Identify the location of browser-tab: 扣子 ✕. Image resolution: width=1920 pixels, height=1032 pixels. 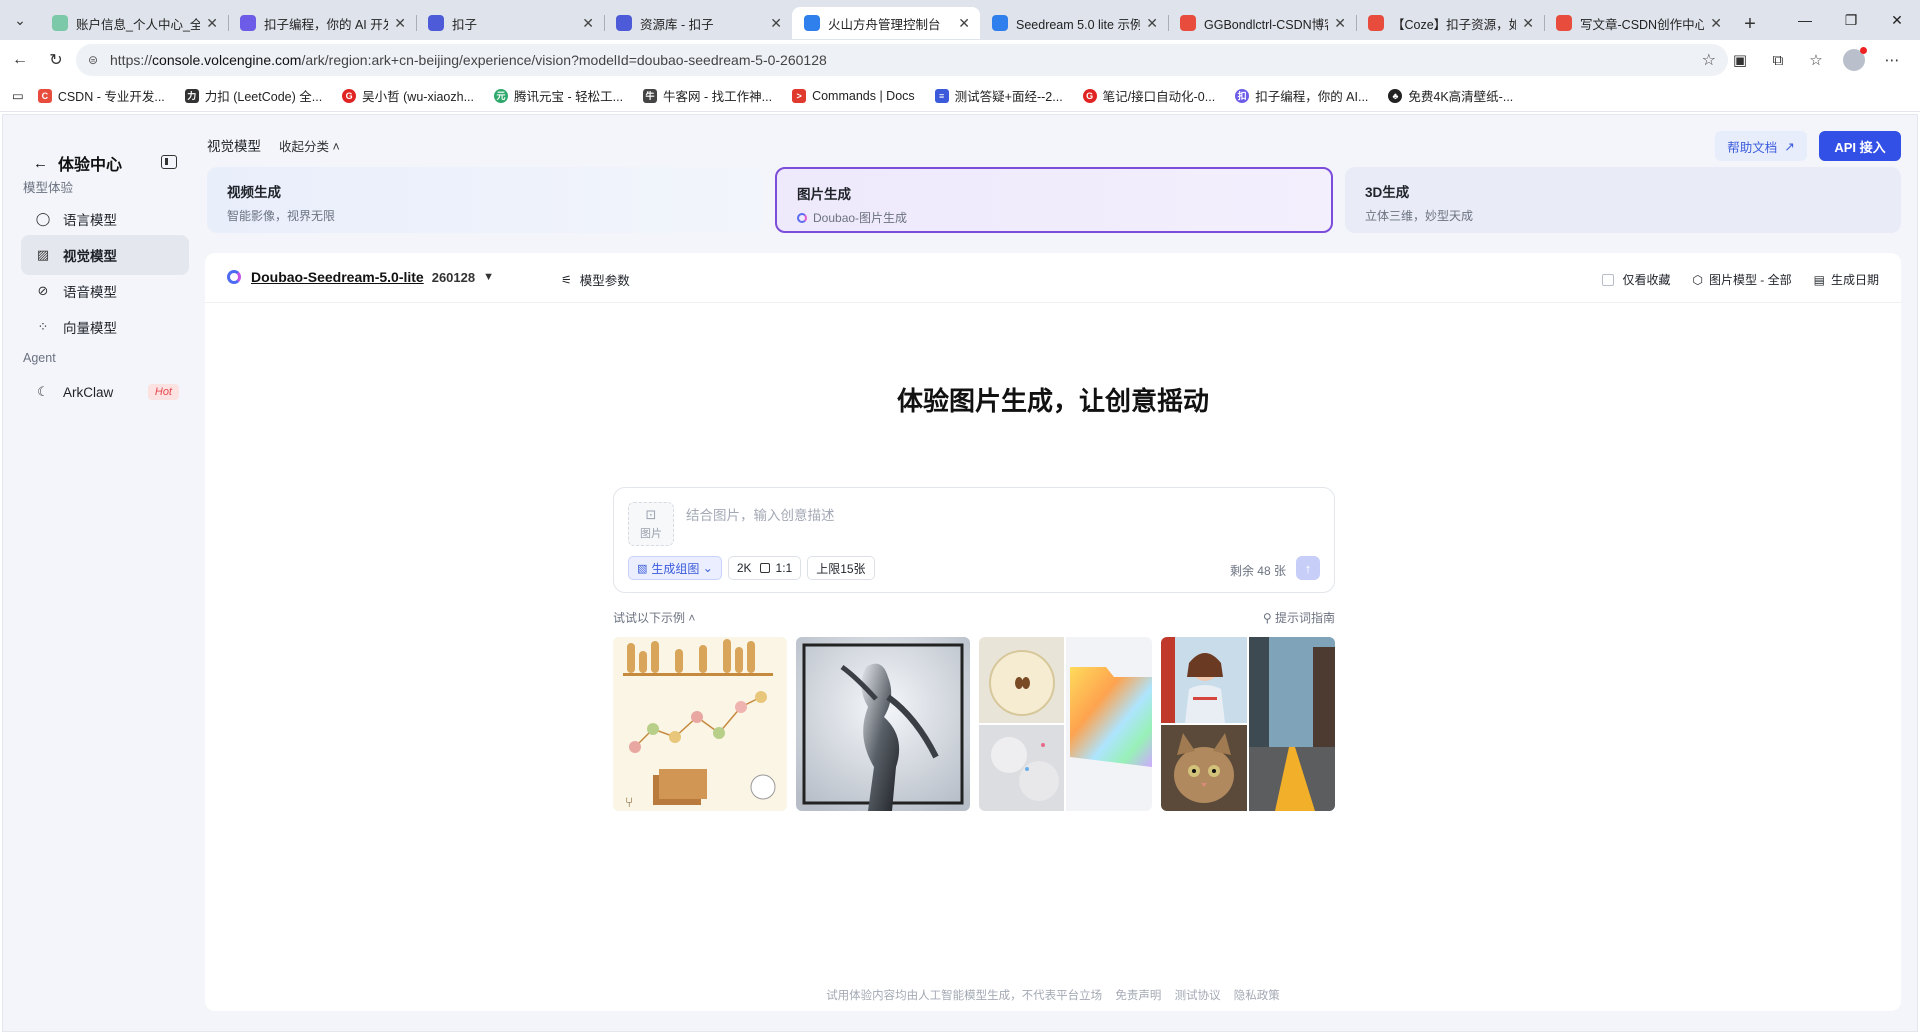
(510, 23).